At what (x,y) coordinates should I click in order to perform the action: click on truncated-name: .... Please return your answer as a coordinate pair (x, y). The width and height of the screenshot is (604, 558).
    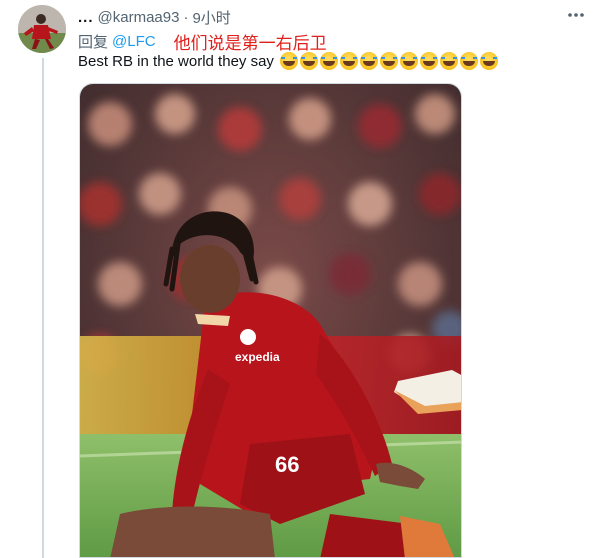
    Looking at the image, I should click on (86, 17).